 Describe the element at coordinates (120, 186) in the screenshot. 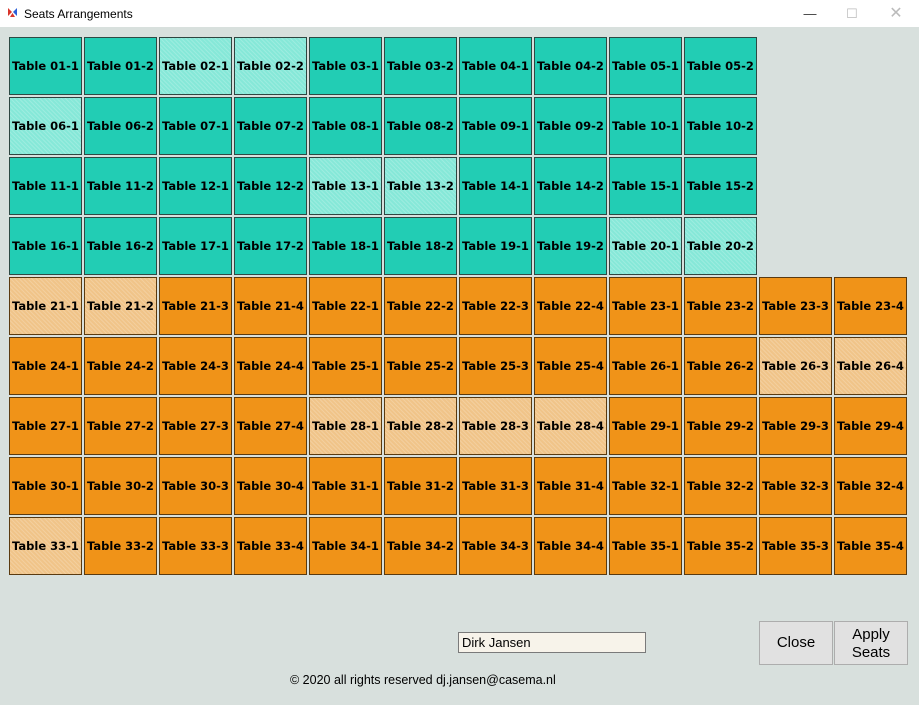

I see `seat-button: Table 11-2` at that location.